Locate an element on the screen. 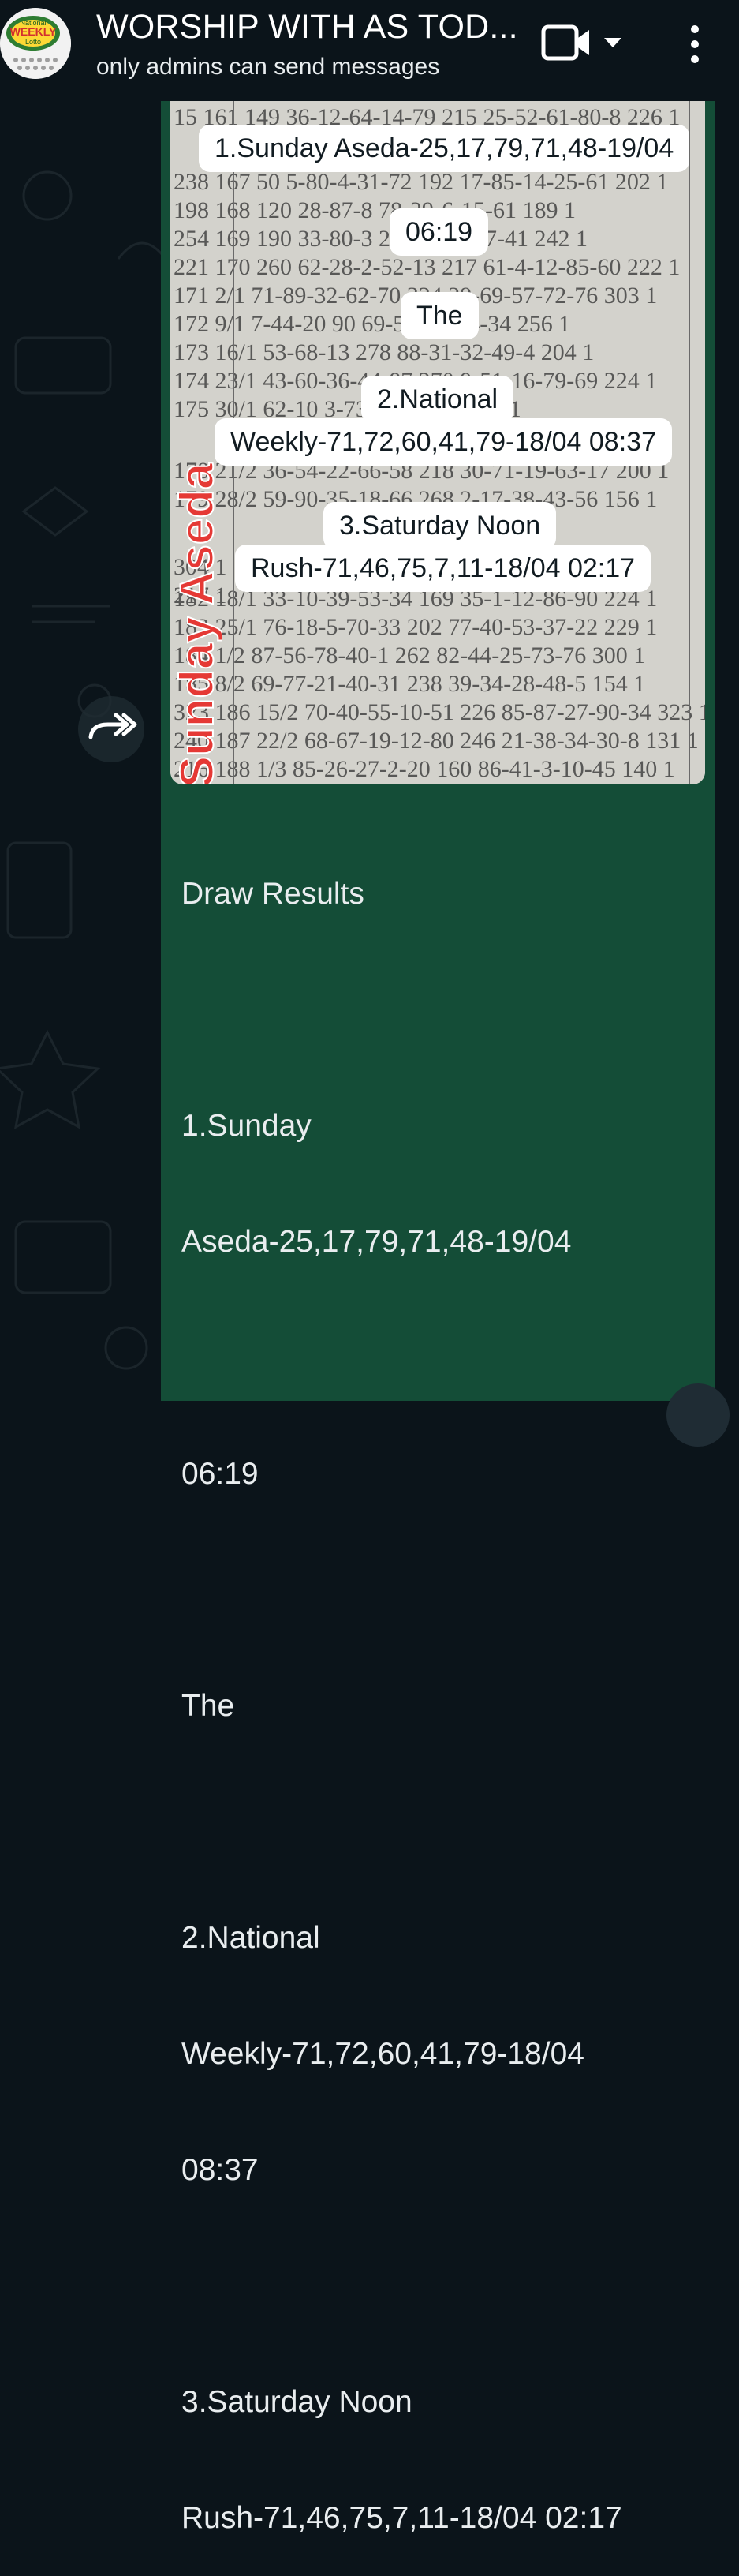  forward-icon is located at coordinates (113, 726).